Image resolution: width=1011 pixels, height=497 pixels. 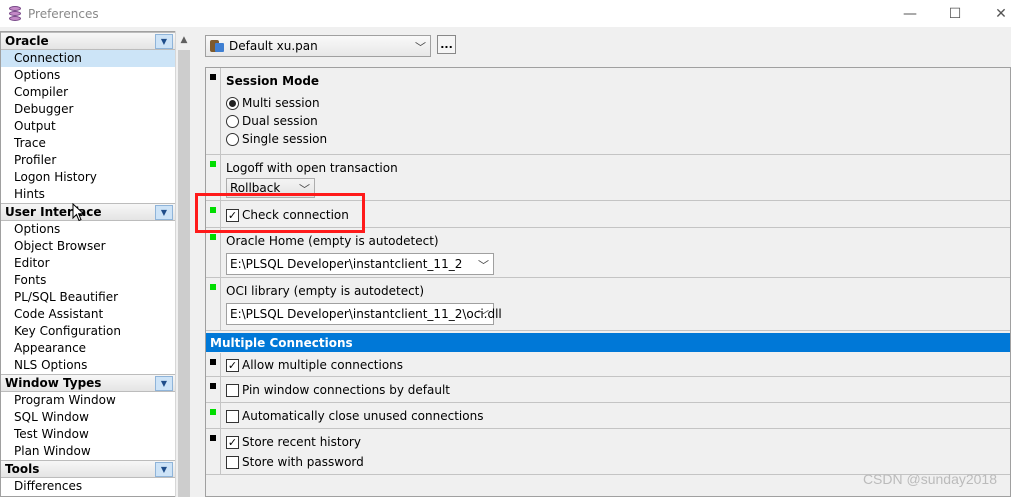 I want to click on scroll-up-icon: ▲, so click(x=184, y=39).